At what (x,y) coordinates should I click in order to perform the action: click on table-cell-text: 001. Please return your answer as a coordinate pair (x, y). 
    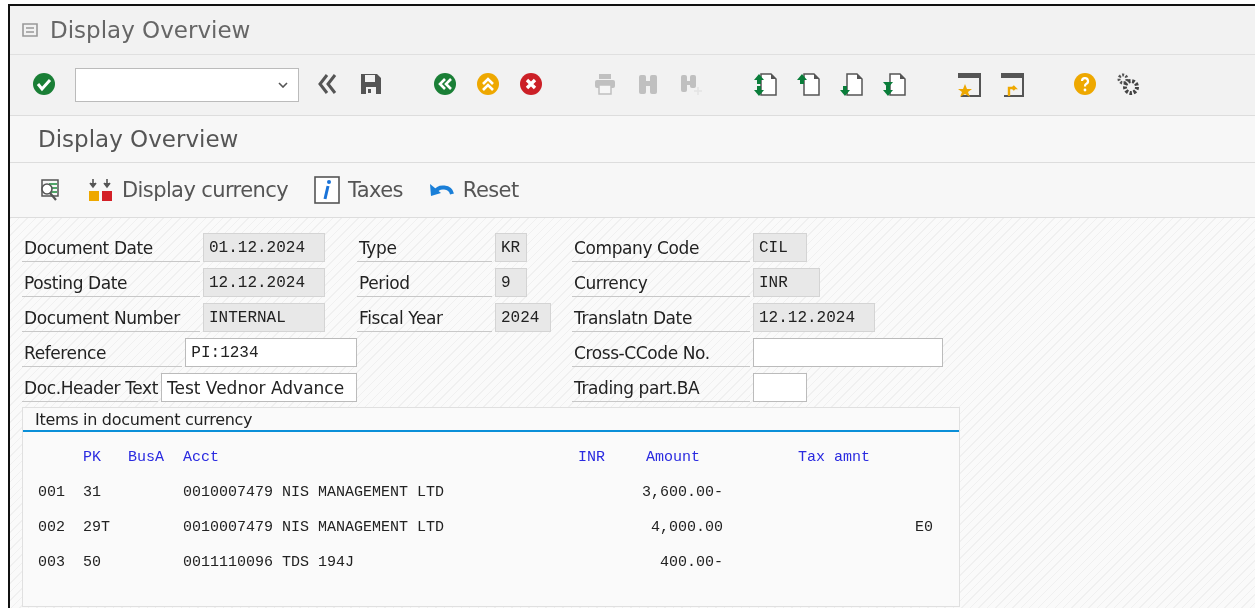
    Looking at the image, I should click on (52, 492).